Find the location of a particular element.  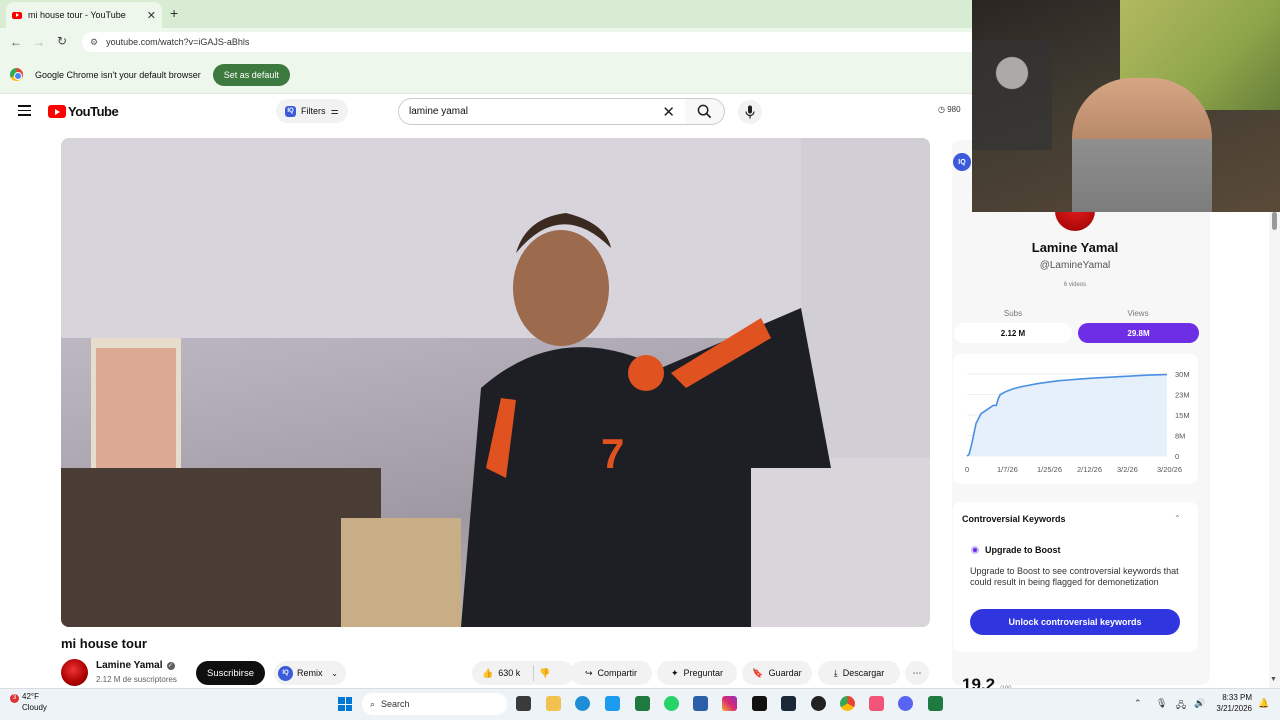

back-icon: ← is located at coordinates (16, 42).